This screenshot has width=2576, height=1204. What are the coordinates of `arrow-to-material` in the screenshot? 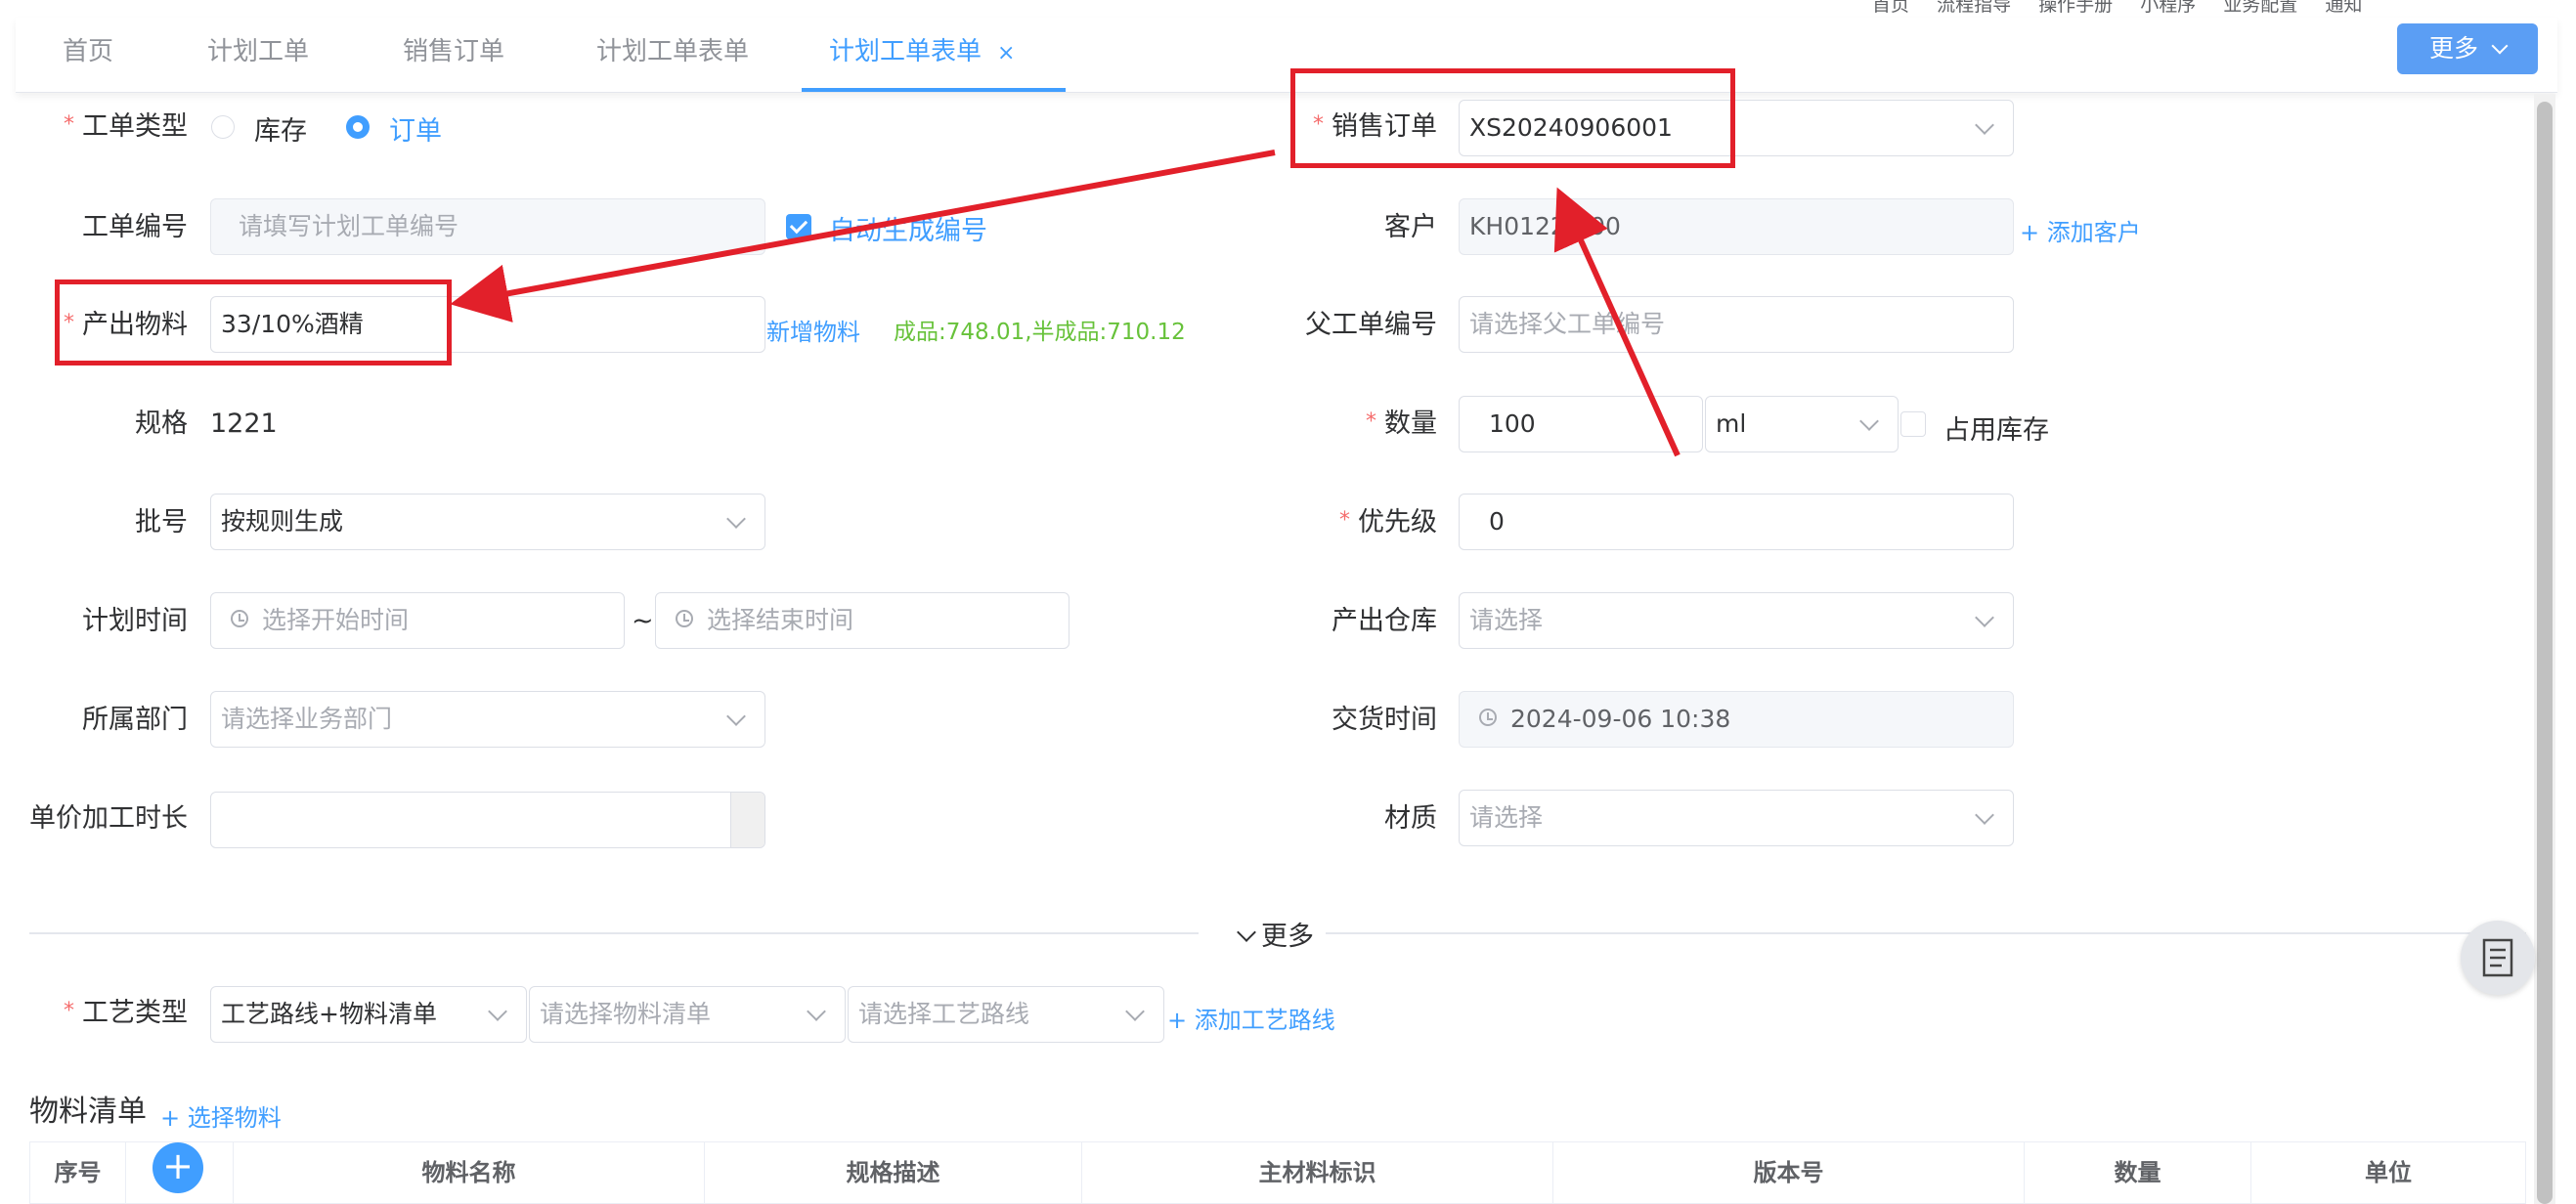 It's located at (863, 236).